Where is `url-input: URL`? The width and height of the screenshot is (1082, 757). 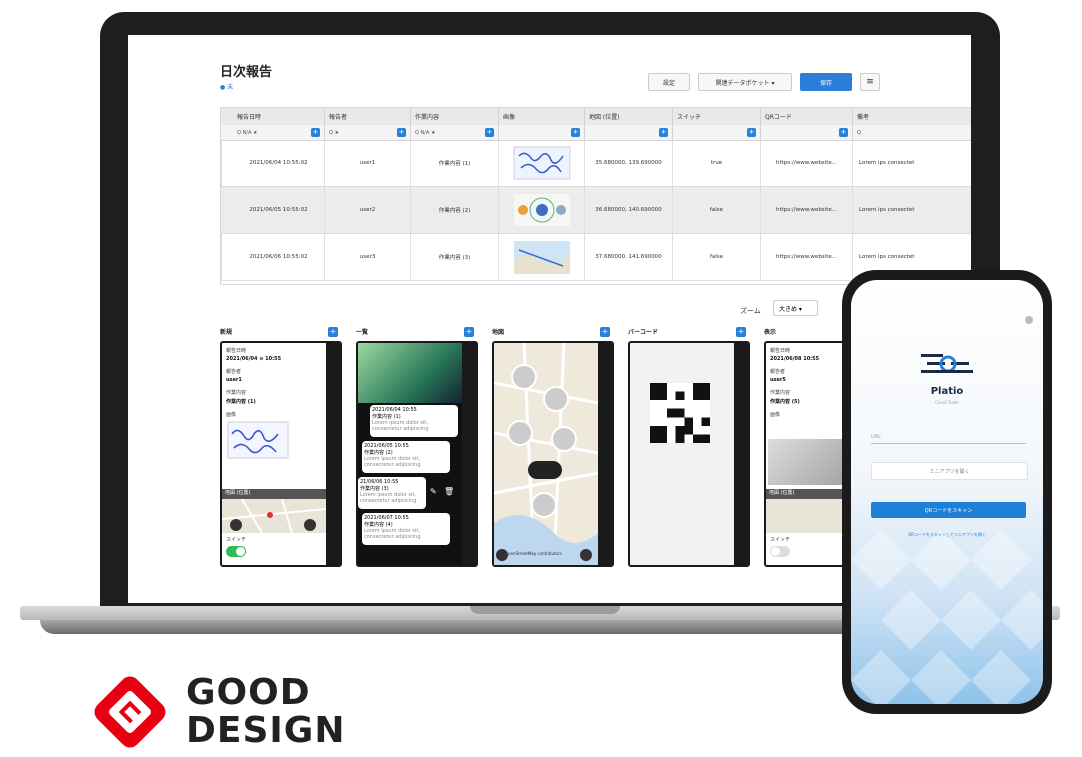
url-input: URL is located at coordinates (948, 438).